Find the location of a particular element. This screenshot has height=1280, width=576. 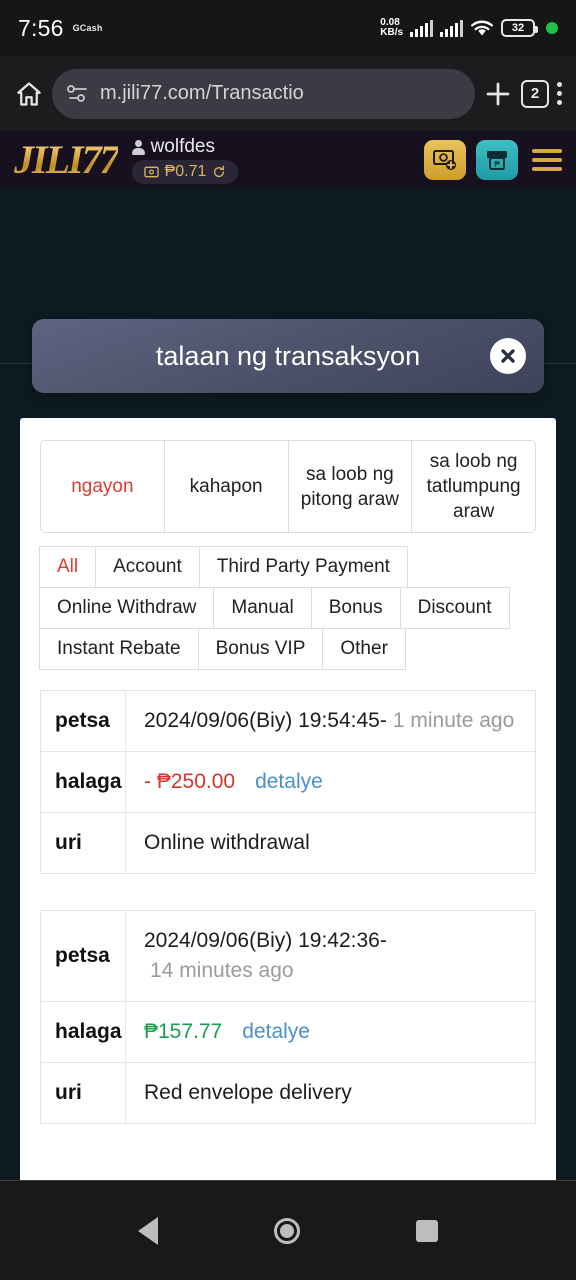

transaction-relative-time: 14 minutes ago is located at coordinates (222, 970).